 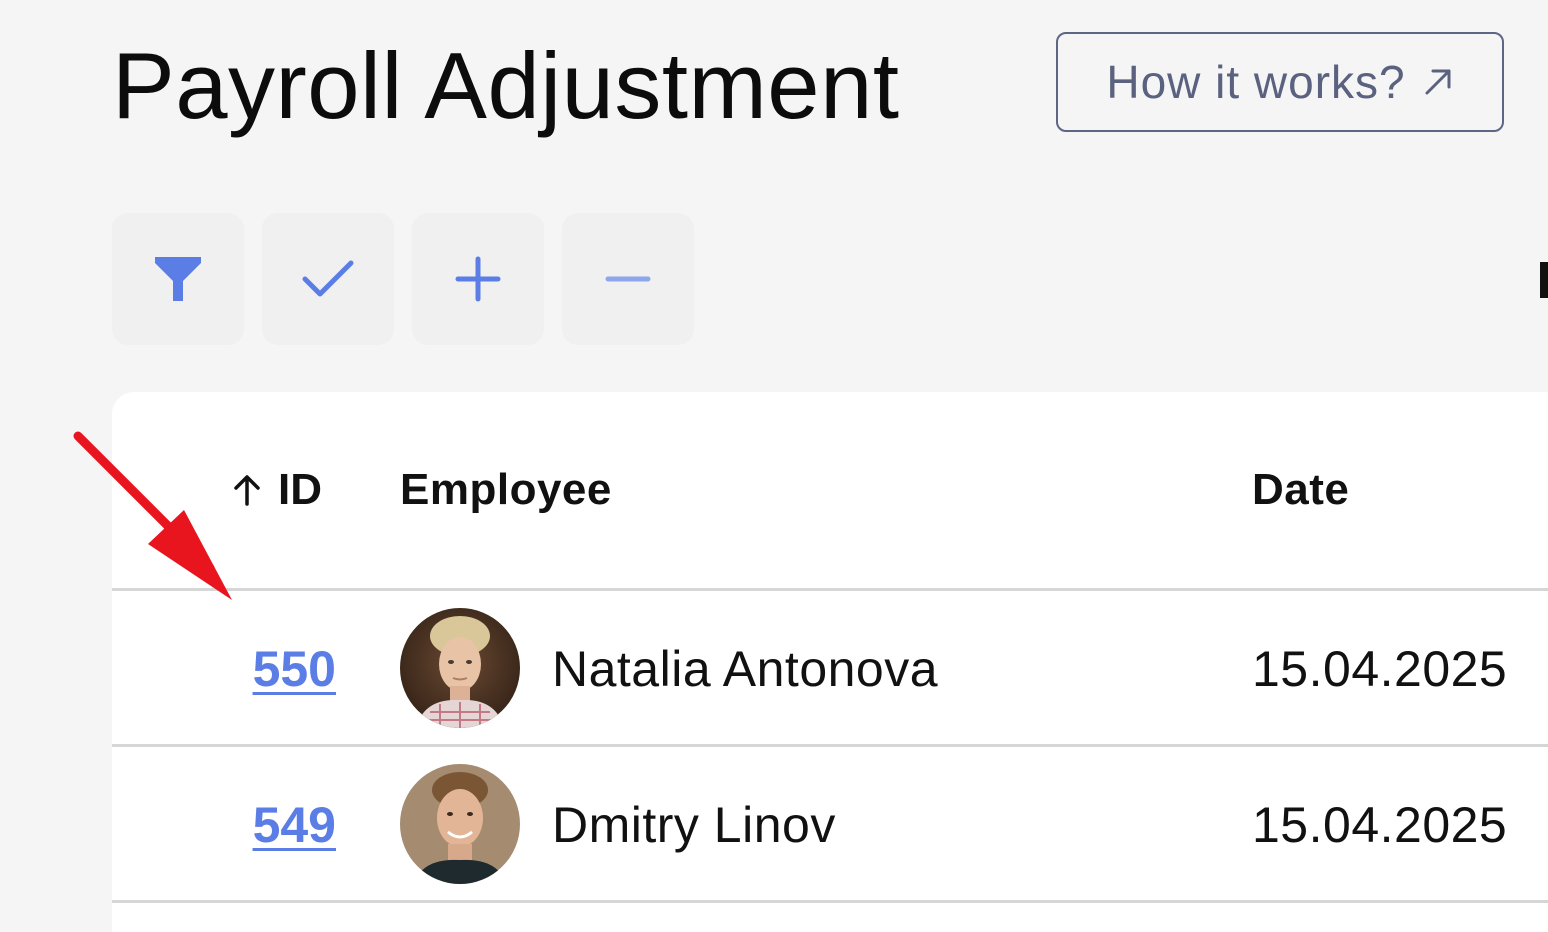 What do you see at coordinates (1300, 490) in the screenshot?
I see `column-header-date: Date` at bounding box center [1300, 490].